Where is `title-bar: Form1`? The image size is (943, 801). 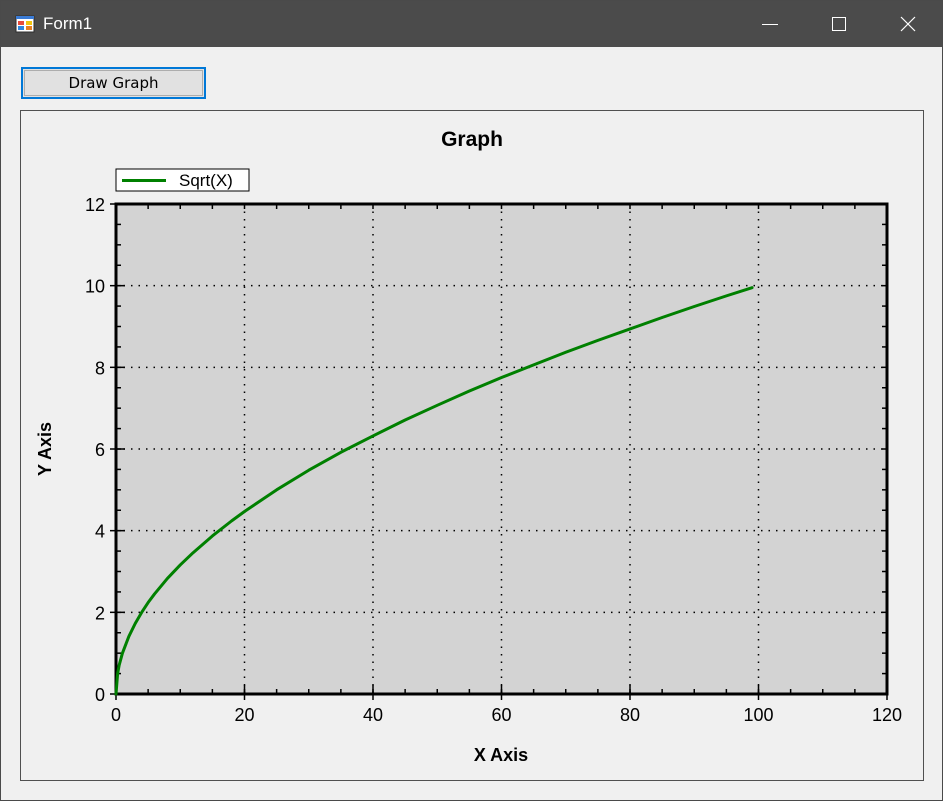 title-bar: Form1 is located at coordinates (471, 24).